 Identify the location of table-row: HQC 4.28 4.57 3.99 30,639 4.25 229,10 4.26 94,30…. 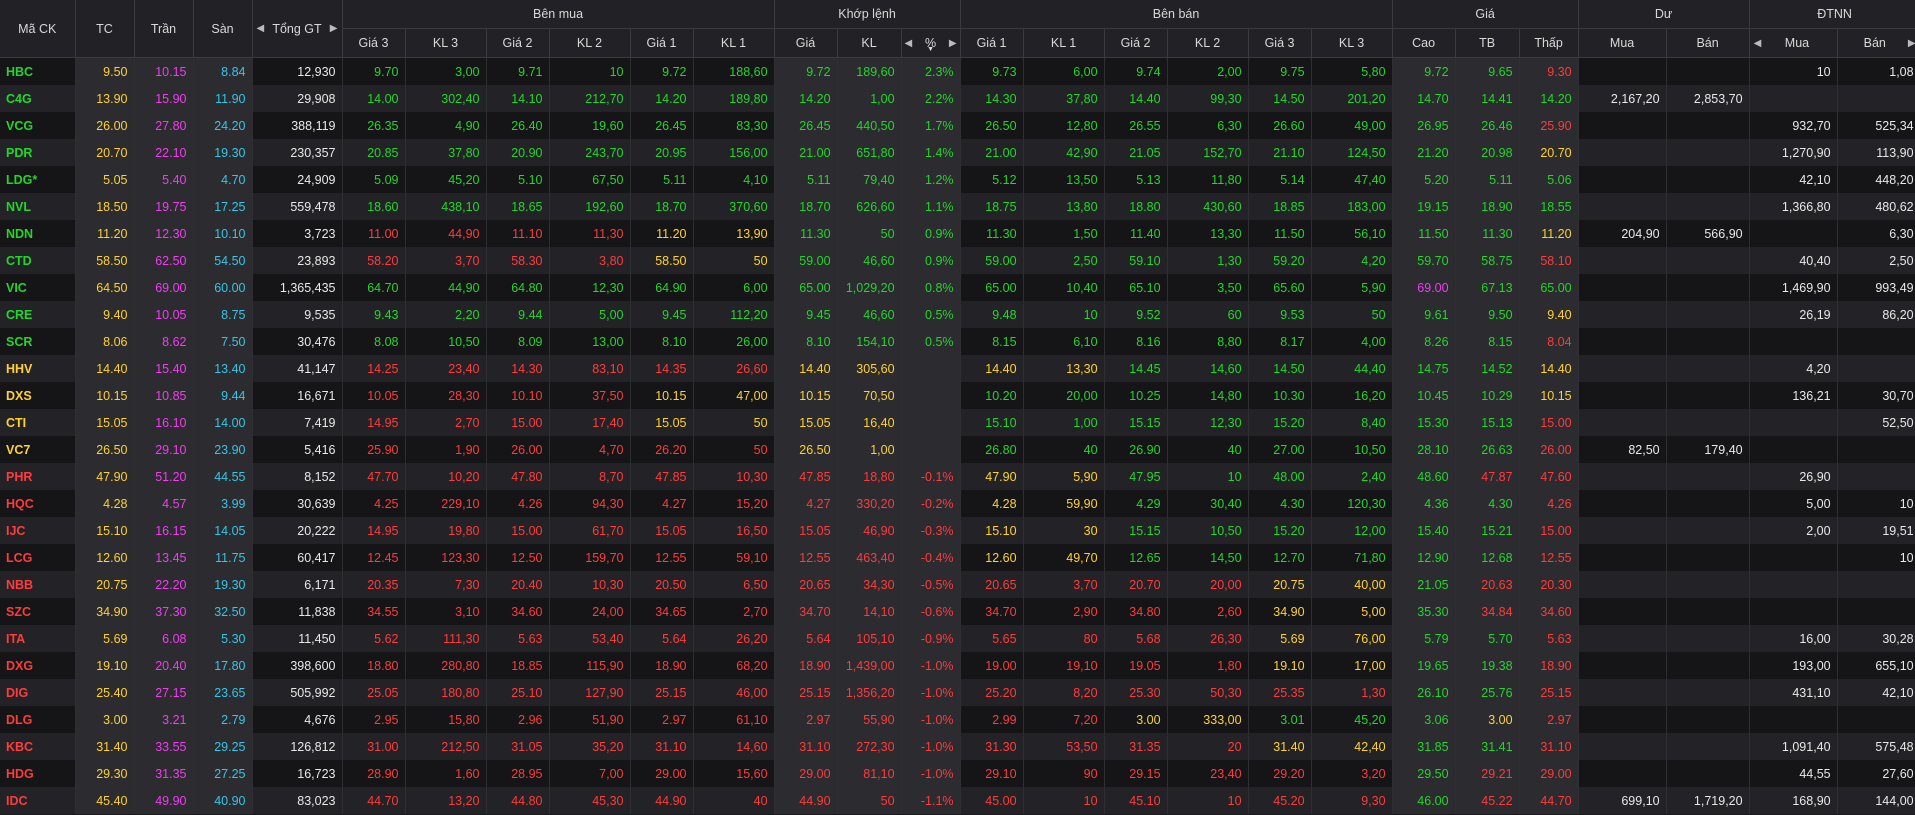
(957, 503).